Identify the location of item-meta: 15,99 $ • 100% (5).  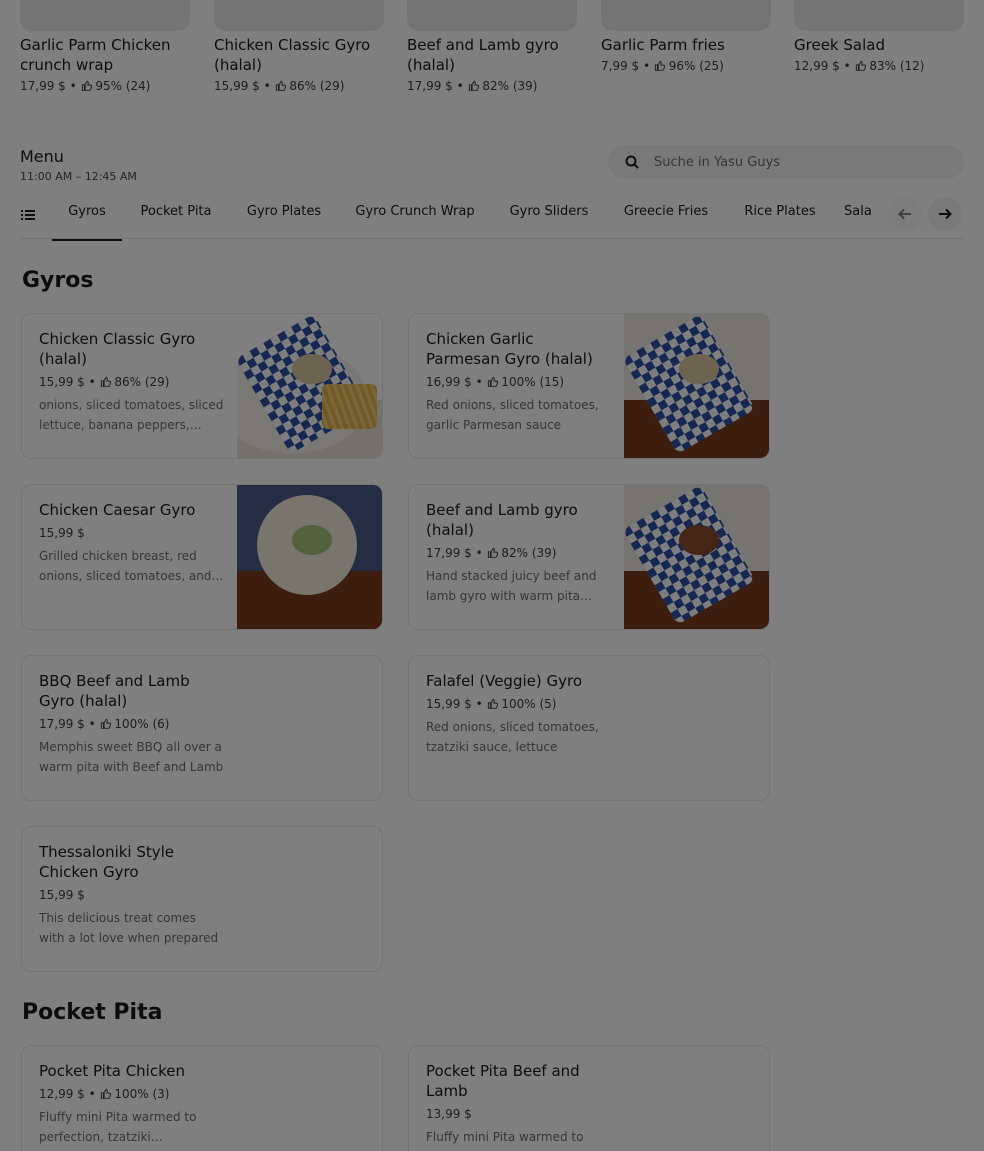
(491, 704).